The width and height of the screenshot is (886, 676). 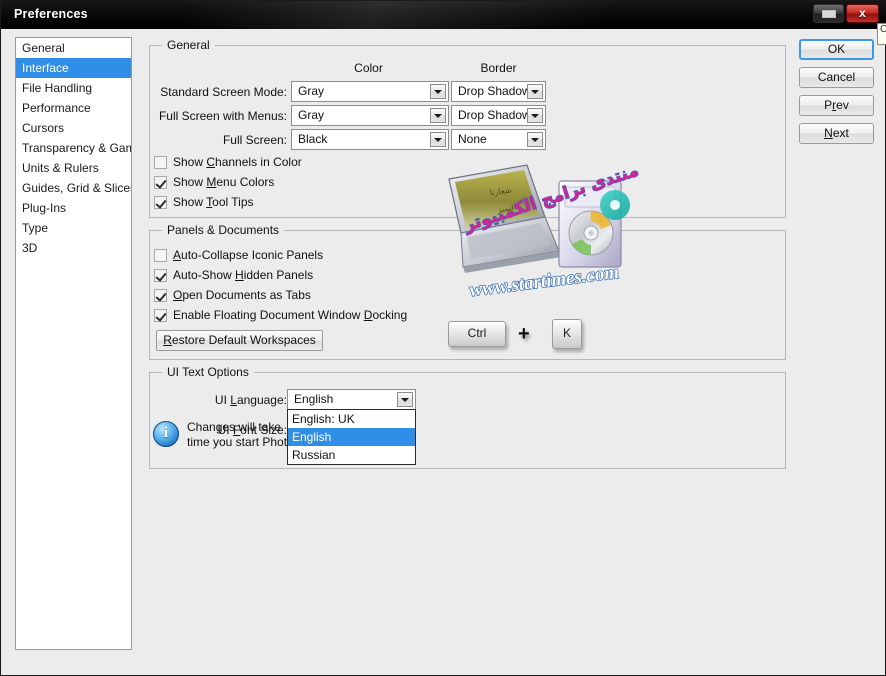 What do you see at coordinates (177, 255) in the screenshot?
I see `lbl-mnemonic: A` at bounding box center [177, 255].